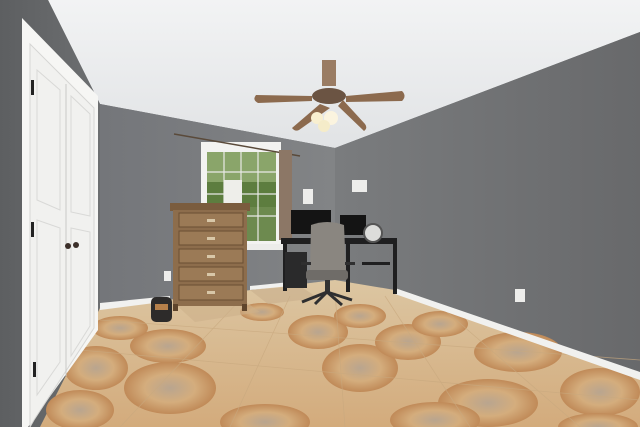 The height and width of the screenshot is (427, 640). What do you see at coordinates (167, 276) in the screenshot?
I see `outlet-left` at bounding box center [167, 276].